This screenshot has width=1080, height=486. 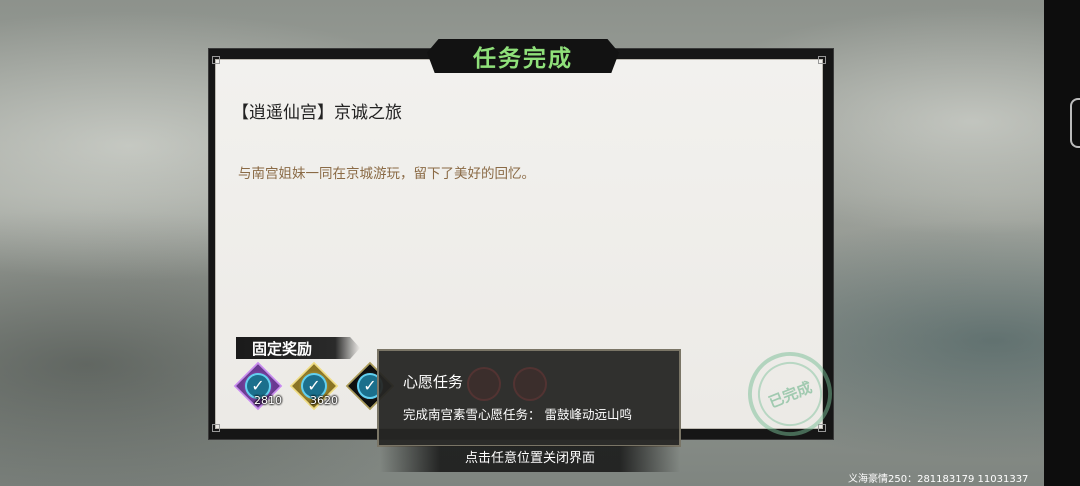 What do you see at coordinates (317, 113) in the screenshot?
I see `quest-name: 【逍遥仙宫】京诚之旅` at bounding box center [317, 113].